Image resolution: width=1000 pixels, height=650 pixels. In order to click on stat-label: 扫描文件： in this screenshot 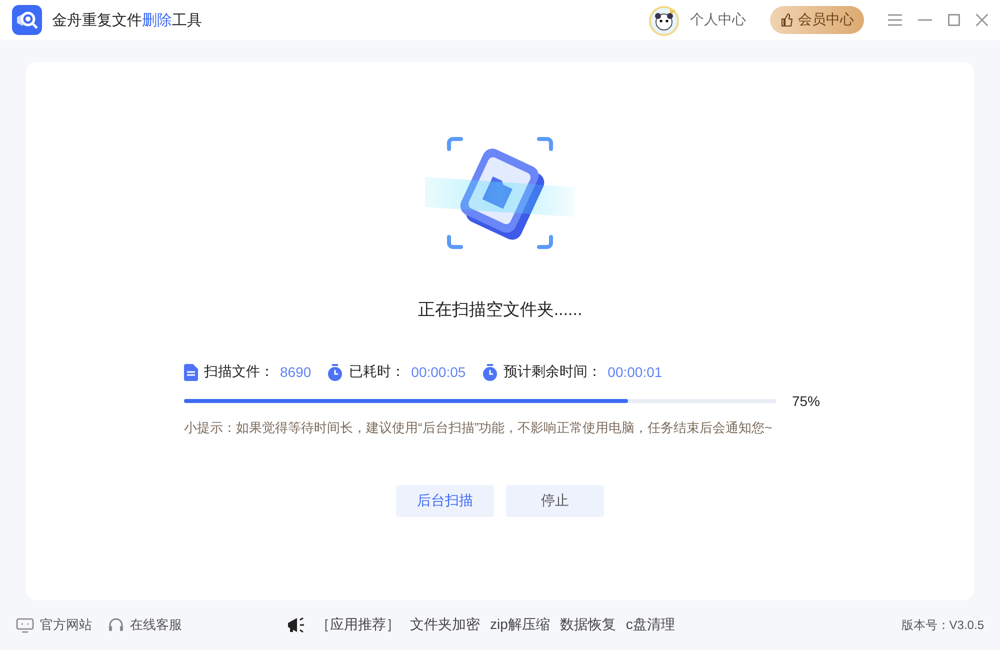, I will do `click(239, 372)`.